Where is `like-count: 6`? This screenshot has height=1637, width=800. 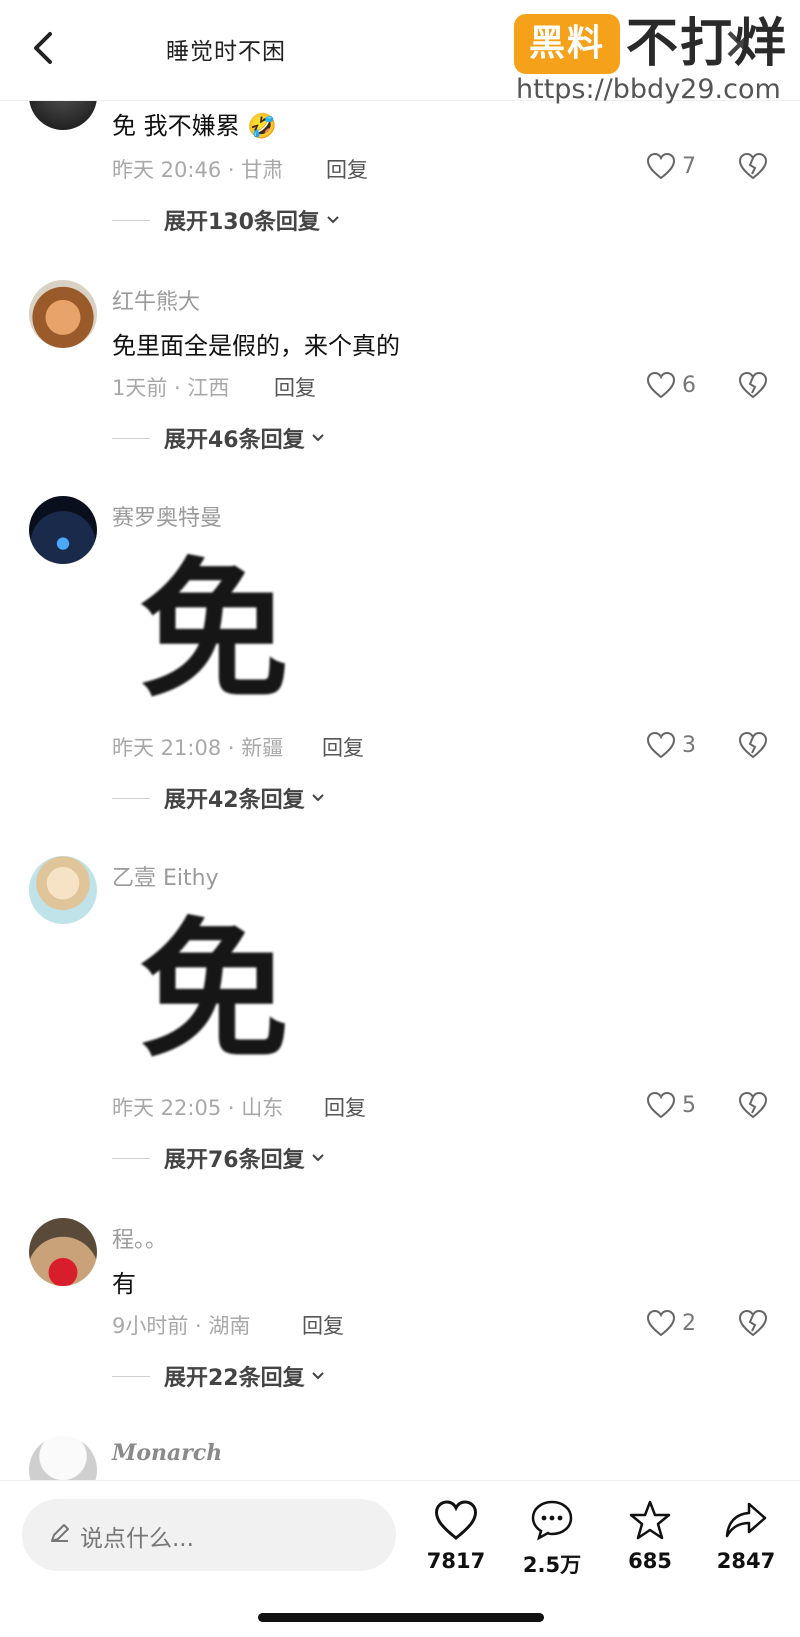
like-count: 6 is located at coordinates (689, 385).